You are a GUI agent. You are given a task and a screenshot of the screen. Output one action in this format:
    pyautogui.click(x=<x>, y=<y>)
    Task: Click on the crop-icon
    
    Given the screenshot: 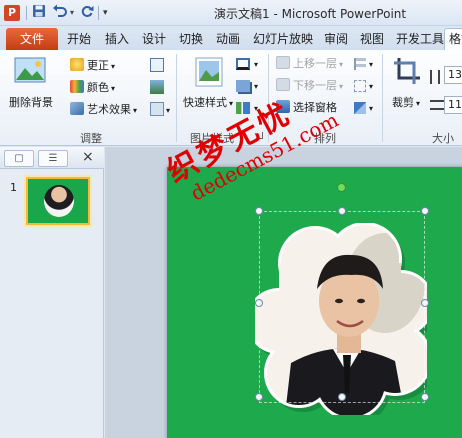 What is the action you would take?
    pyautogui.click(x=407, y=71)
    